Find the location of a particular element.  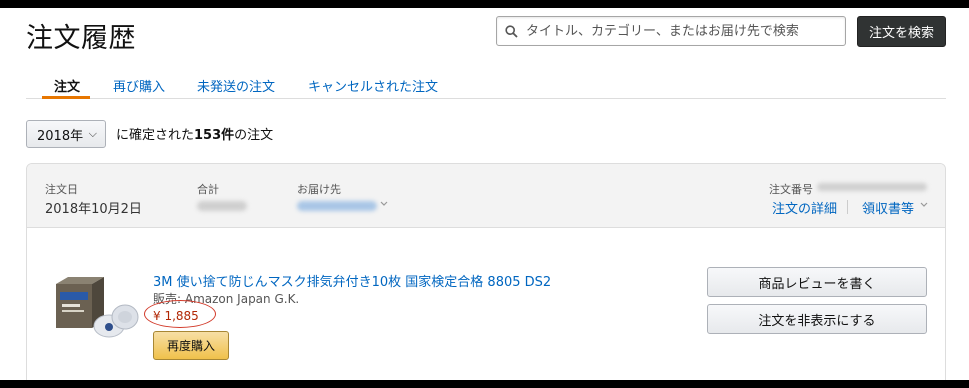

product-title-link: 3M 使い捨て防じんマスク排気弁付き10枚 国家検定合格 8805 DS2 is located at coordinates (352, 280).